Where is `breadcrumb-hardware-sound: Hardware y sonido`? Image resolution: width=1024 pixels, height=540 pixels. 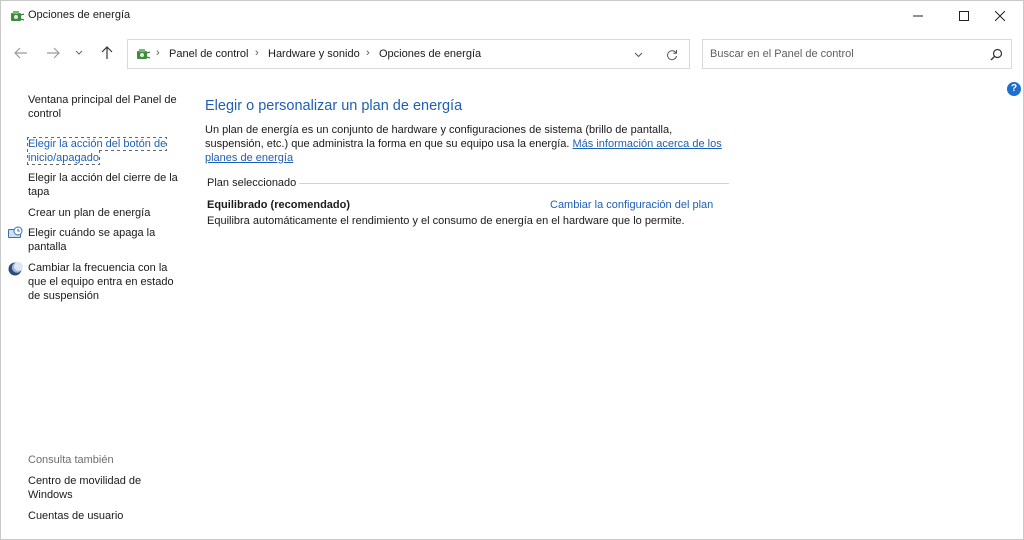 breadcrumb-hardware-sound: Hardware y sonido is located at coordinates (314, 54).